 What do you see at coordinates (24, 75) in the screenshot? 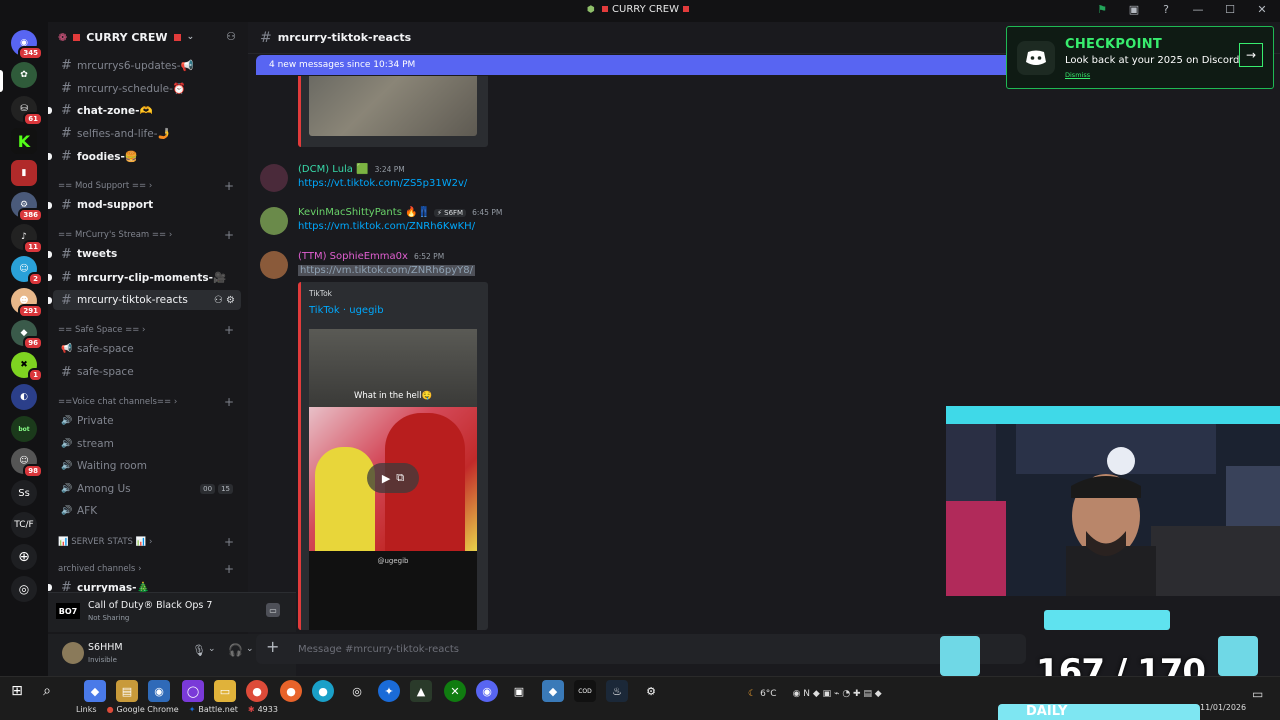
I see `server-curry-crew: ✿` at bounding box center [24, 75].